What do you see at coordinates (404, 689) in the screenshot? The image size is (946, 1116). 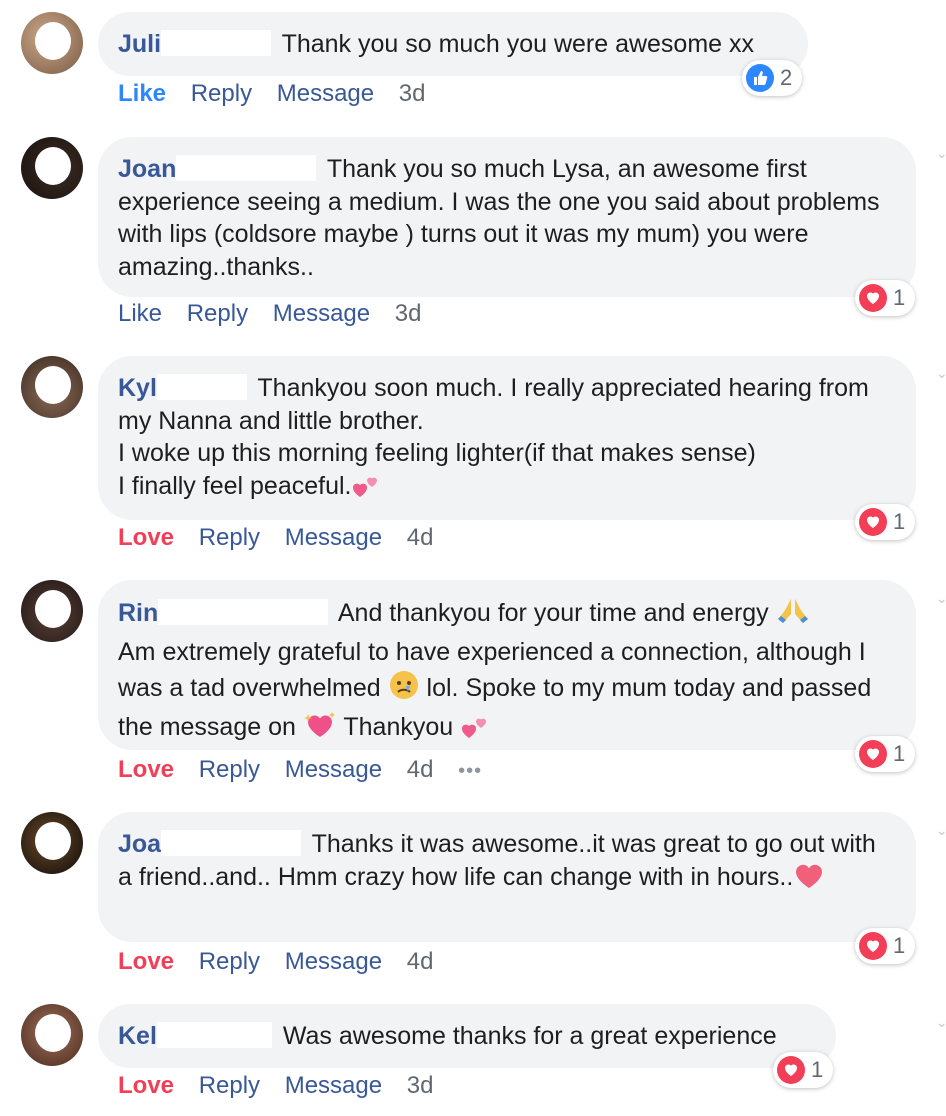 I see `sad-tear-face-icon` at bounding box center [404, 689].